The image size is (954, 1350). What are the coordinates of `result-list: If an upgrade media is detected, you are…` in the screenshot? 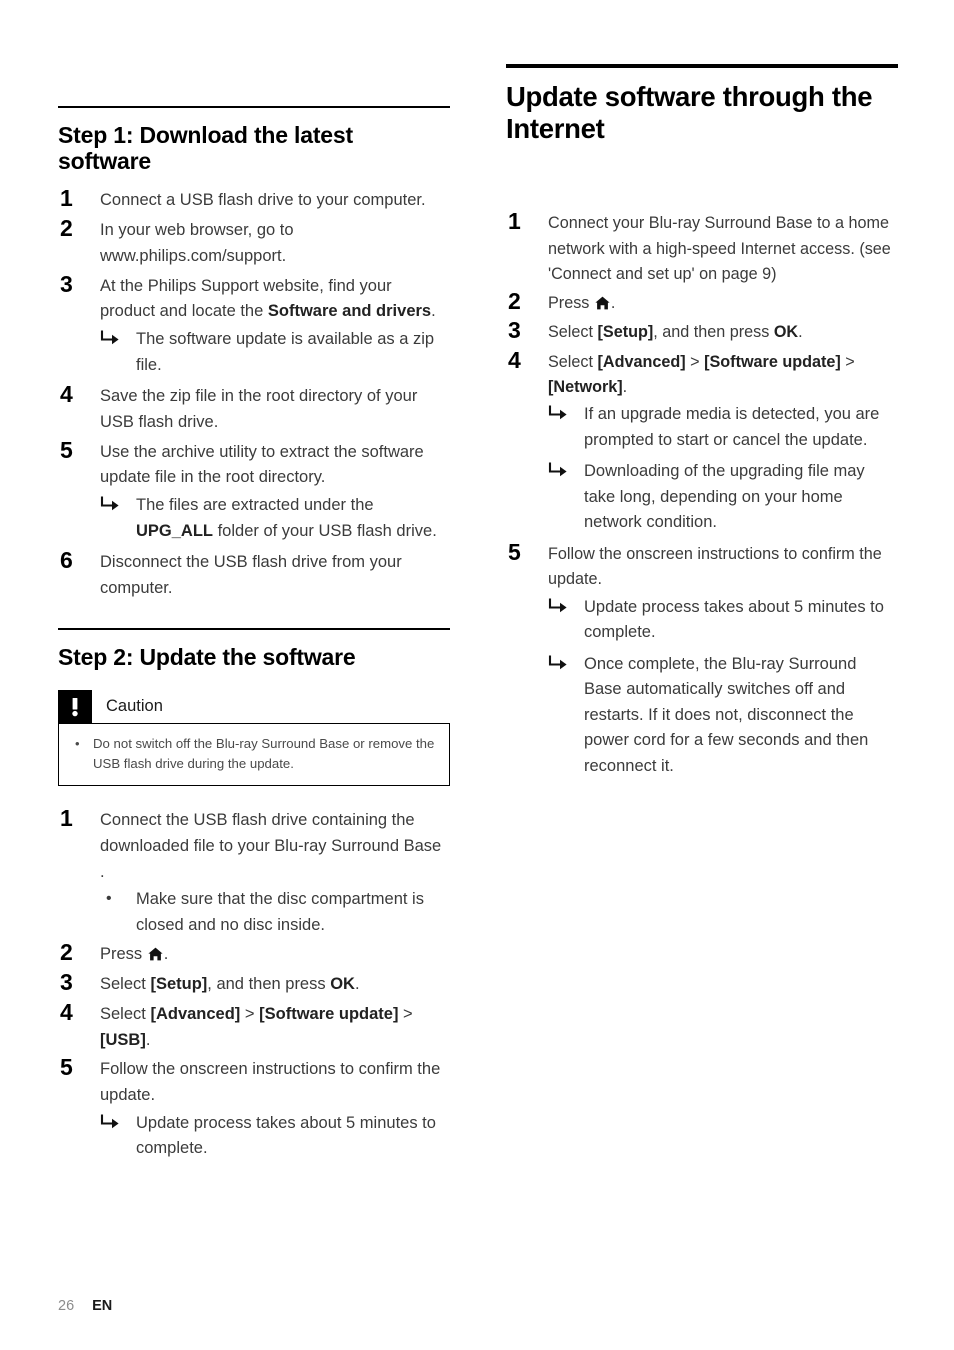 It's located at (723, 469).